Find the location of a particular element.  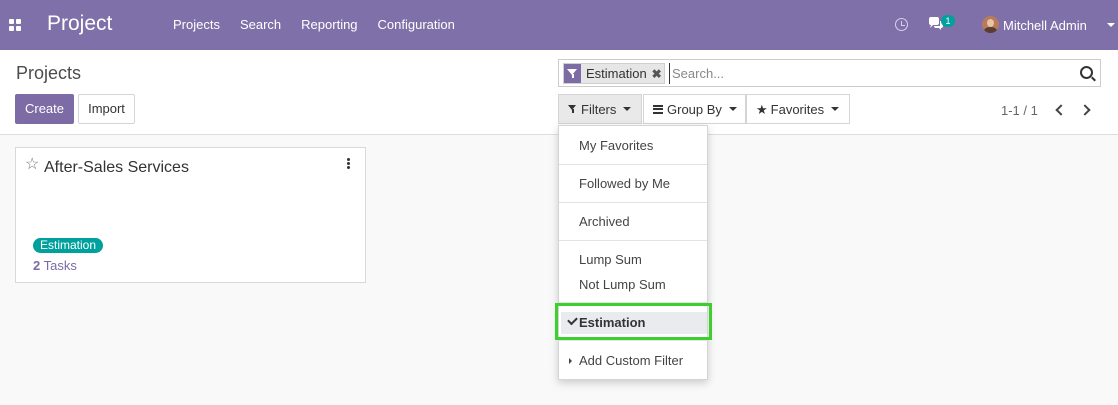

favorites-button: ★ Favorites is located at coordinates (798, 109).